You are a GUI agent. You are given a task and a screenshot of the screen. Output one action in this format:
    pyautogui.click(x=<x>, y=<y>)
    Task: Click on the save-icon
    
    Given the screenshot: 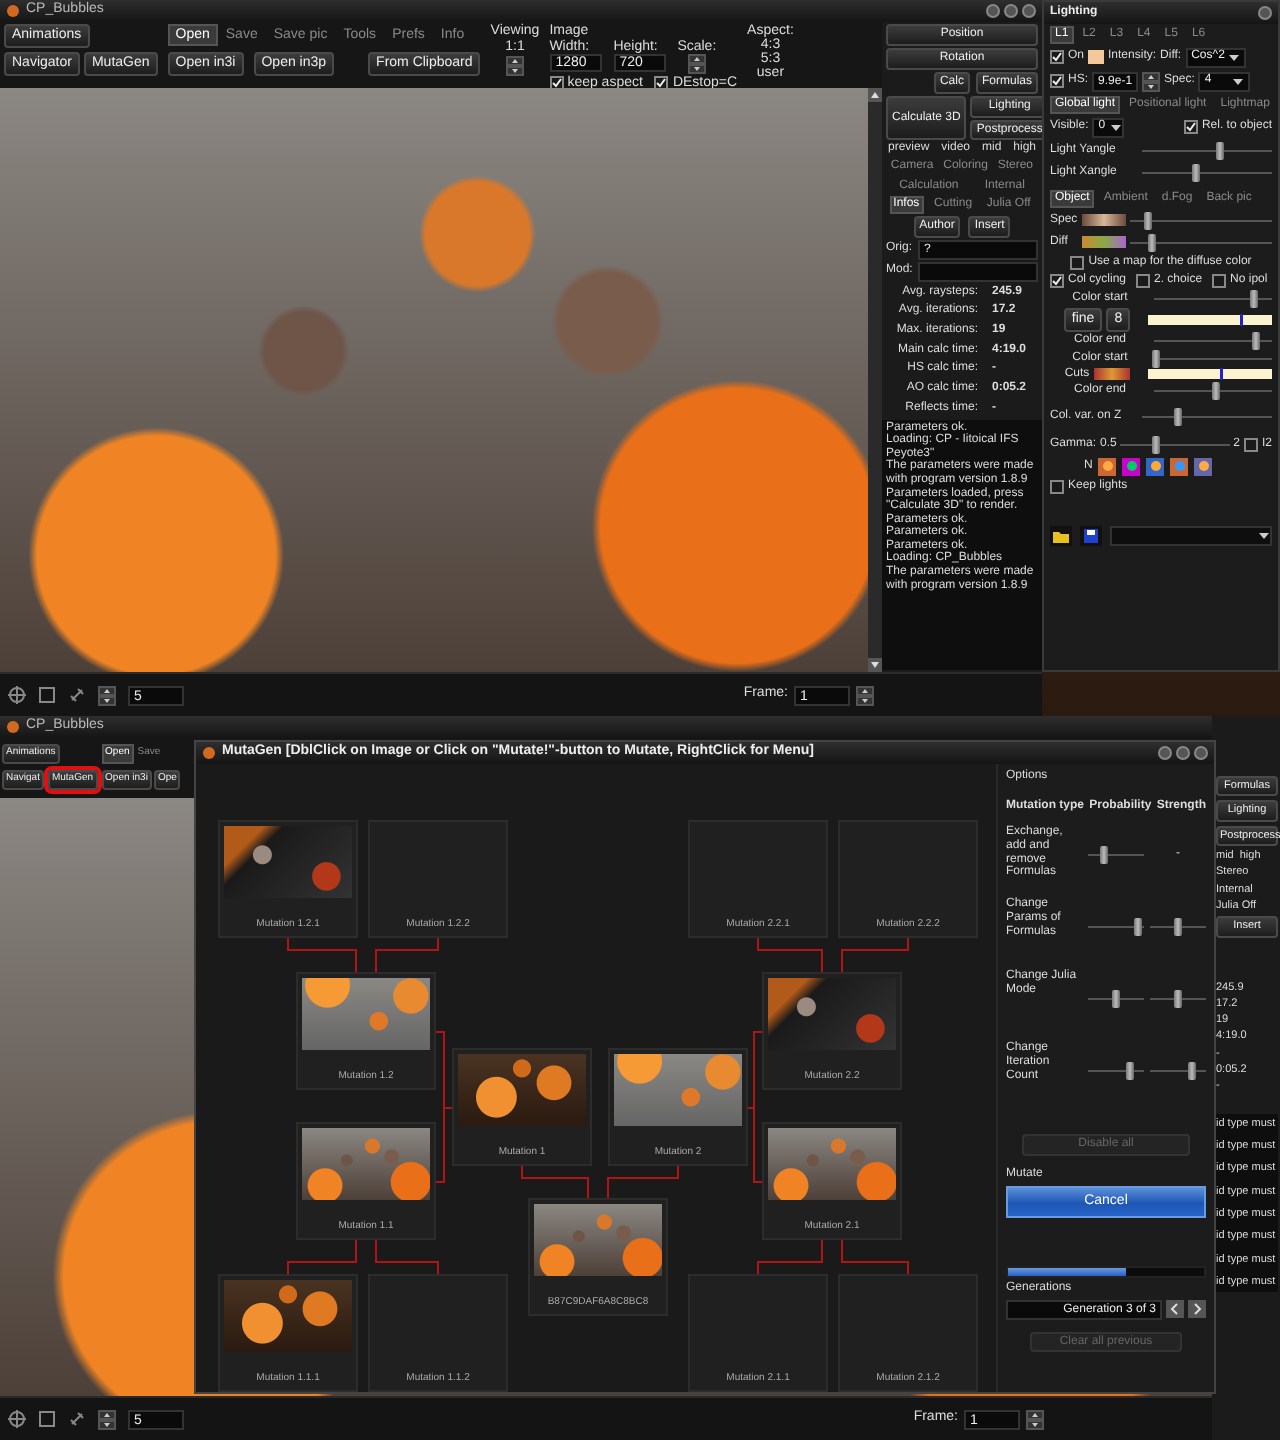 What is the action you would take?
    pyautogui.click(x=1091, y=535)
    